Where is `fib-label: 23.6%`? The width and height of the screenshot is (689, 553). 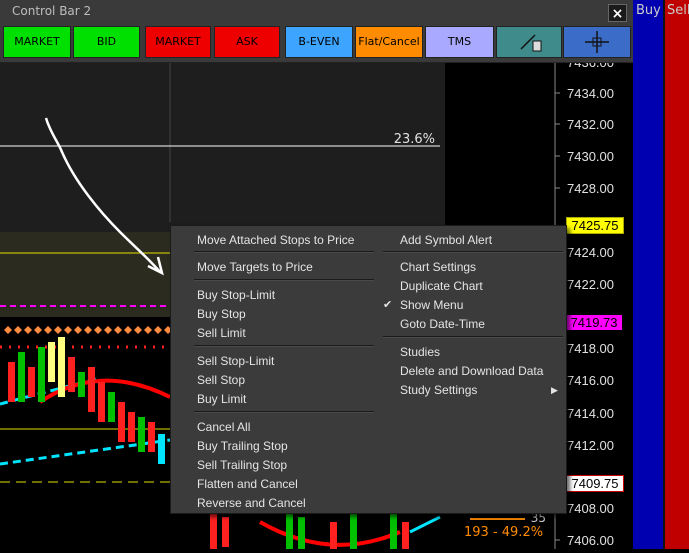 fib-label: 23.6% is located at coordinates (414, 139).